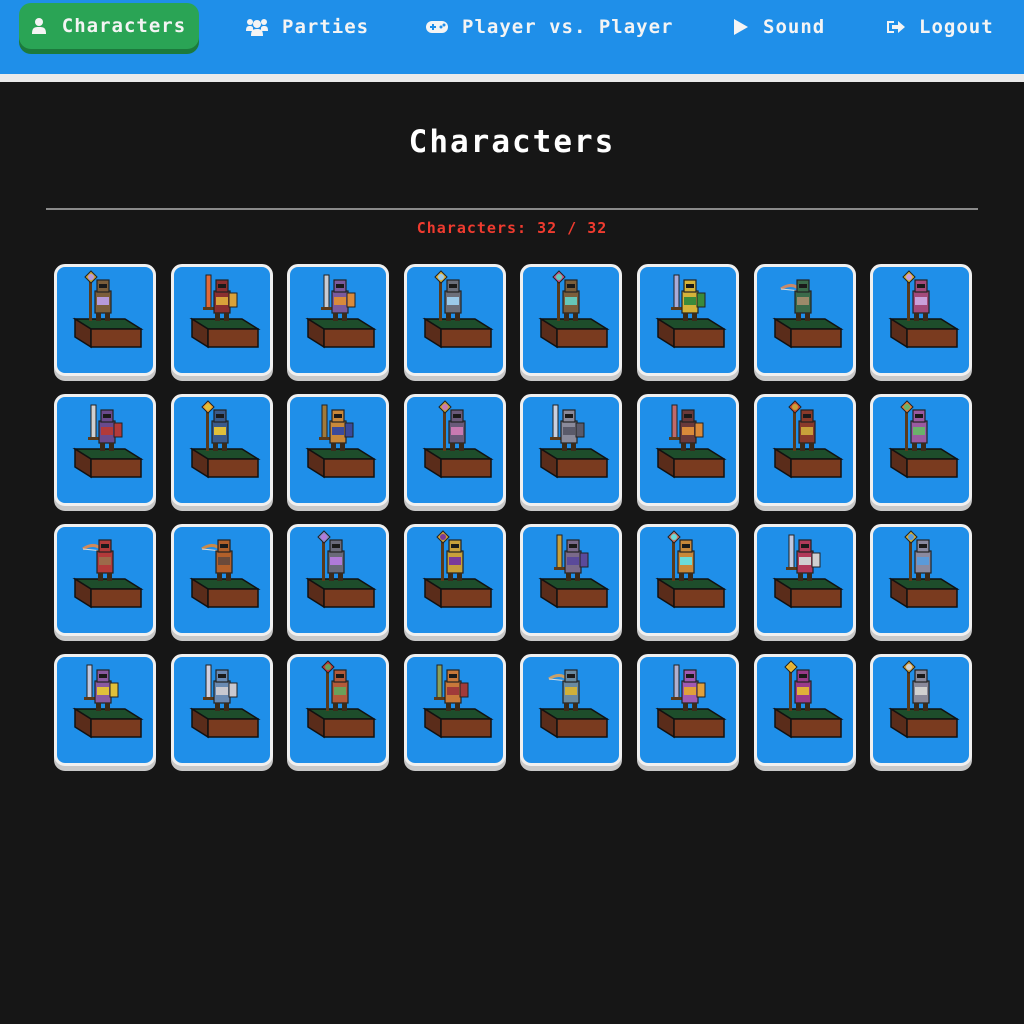  Describe the element at coordinates (956, 27) in the screenshot. I see `nav-logout-label: Logout` at that location.